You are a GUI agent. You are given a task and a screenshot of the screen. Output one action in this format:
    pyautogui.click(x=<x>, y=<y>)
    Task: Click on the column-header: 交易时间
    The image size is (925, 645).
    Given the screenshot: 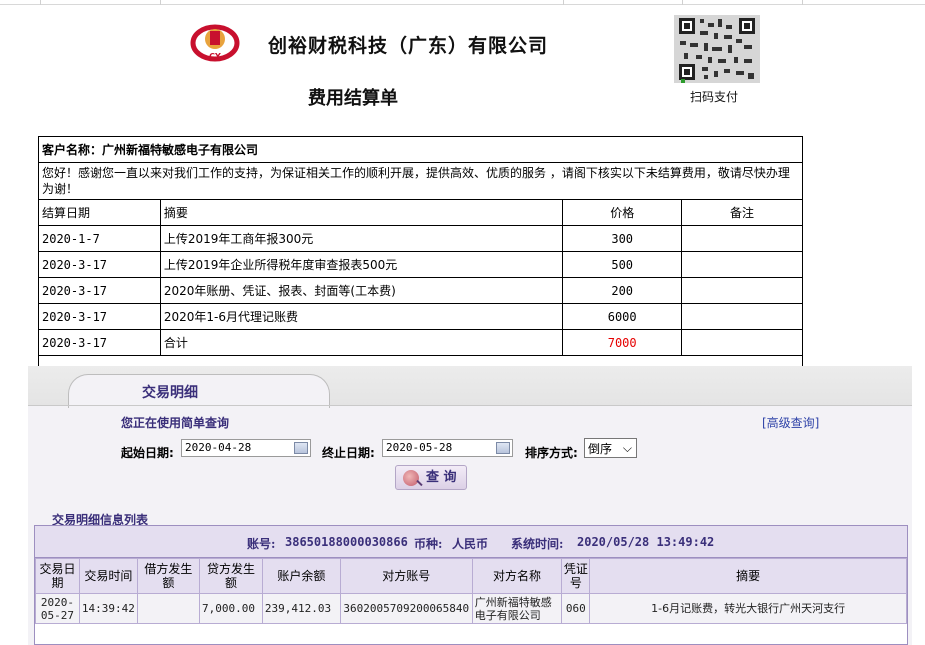 What is the action you would take?
    pyautogui.click(x=108, y=576)
    